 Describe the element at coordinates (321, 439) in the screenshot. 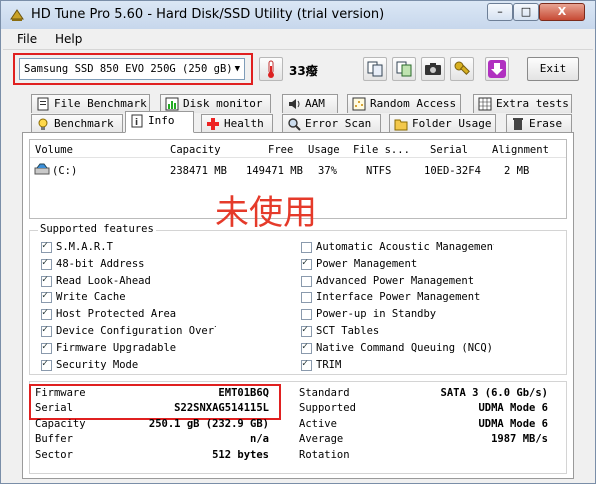

I see `info-label: Average` at that location.